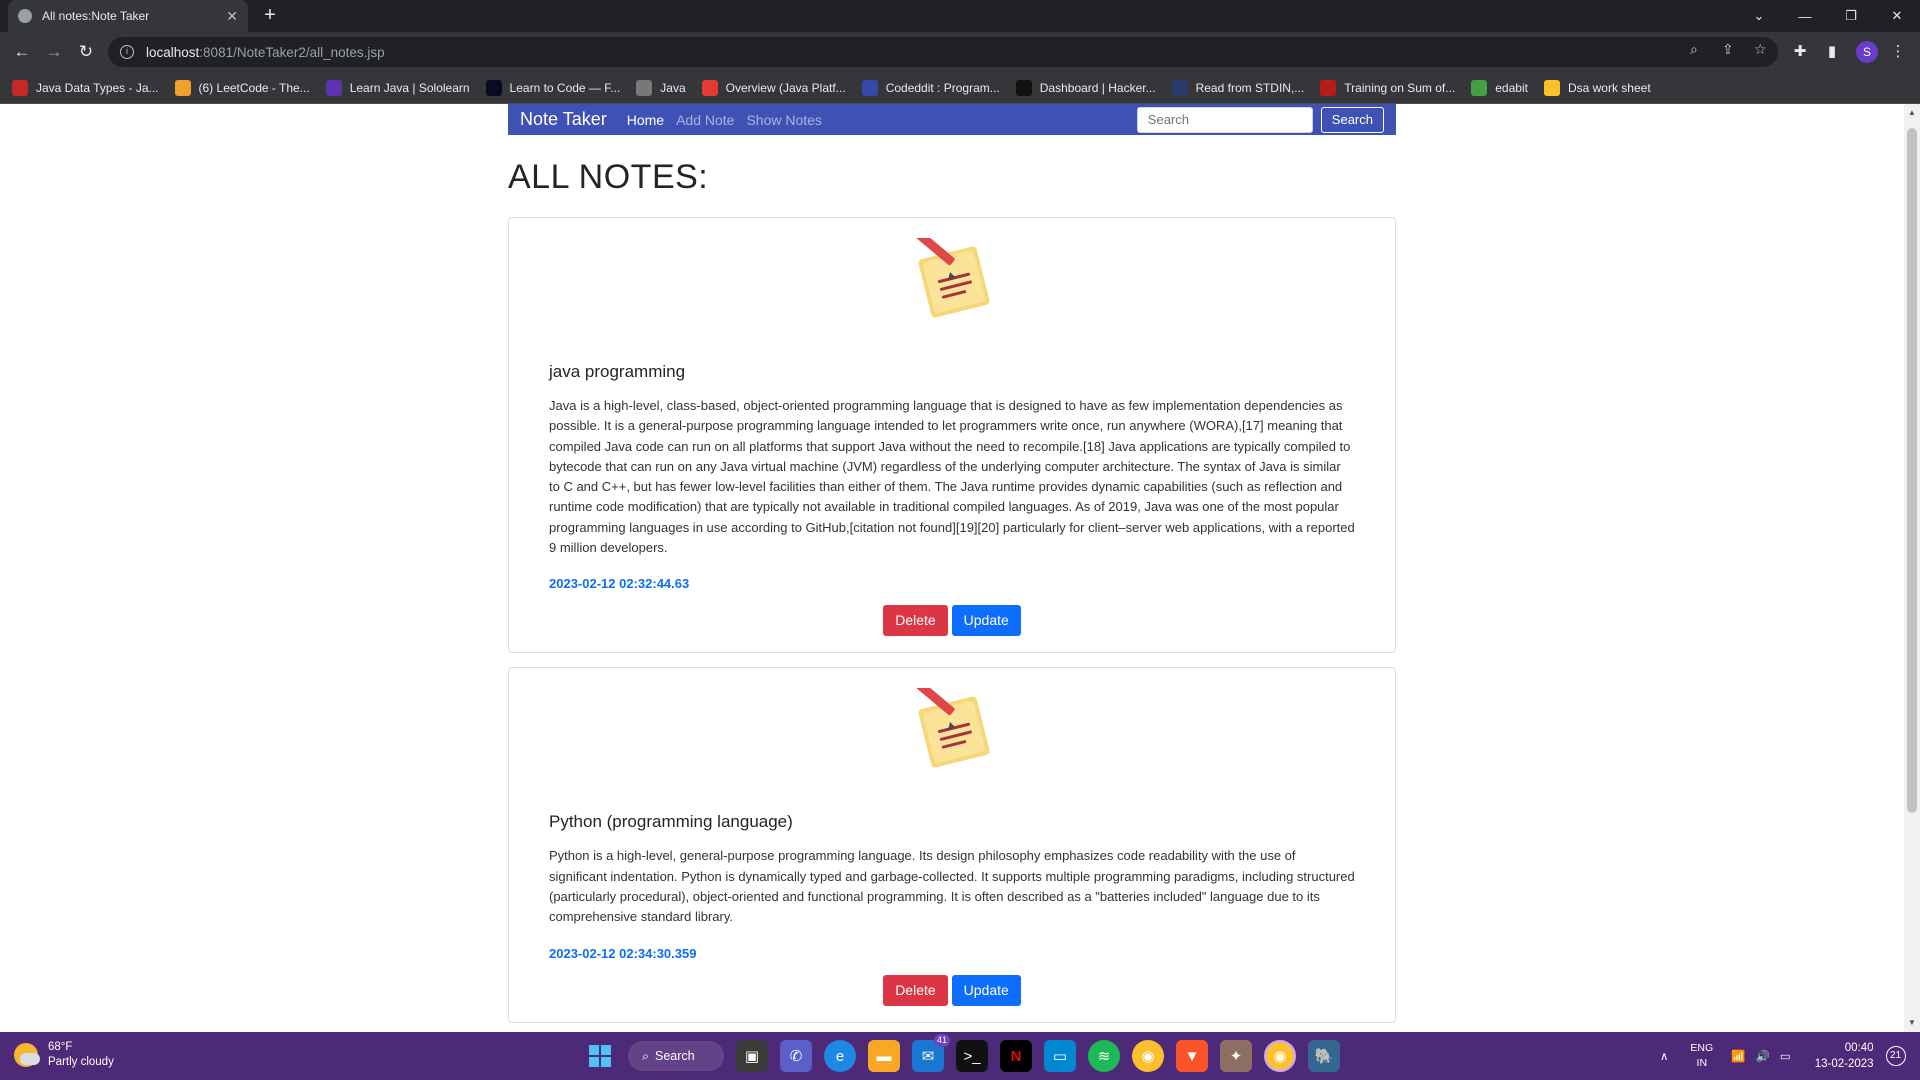 Image resolution: width=1920 pixels, height=1080 pixels. What do you see at coordinates (1898, 52) in the screenshot?
I see `menu-icon: ⋮` at bounding box center [1898, 52].